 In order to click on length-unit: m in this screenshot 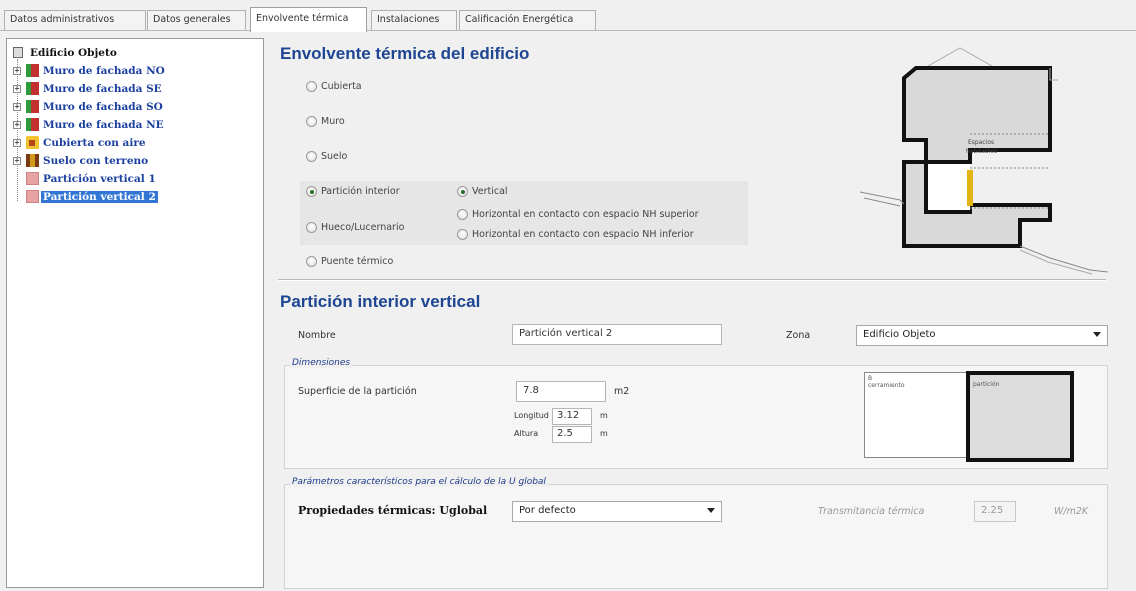, I will do `click(604, 415)`.